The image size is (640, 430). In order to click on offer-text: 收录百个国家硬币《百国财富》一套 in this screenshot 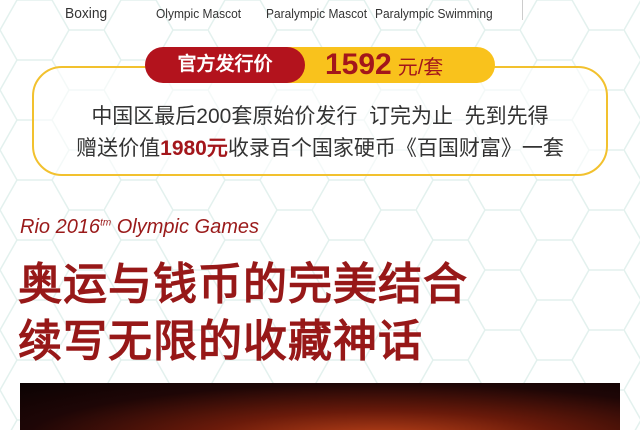, I will do `click(395, 148)`.